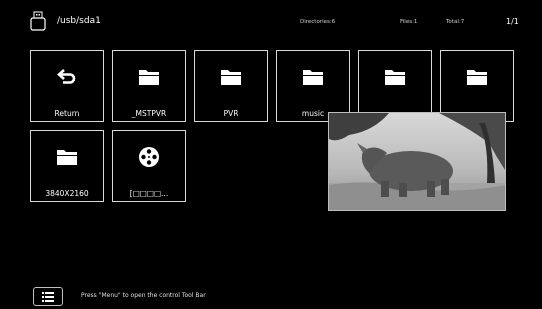  What do you see at coordinates (318, 22) in the screenshot?
I see `directories-count: Directories:6` at bounding box center [318, 22].